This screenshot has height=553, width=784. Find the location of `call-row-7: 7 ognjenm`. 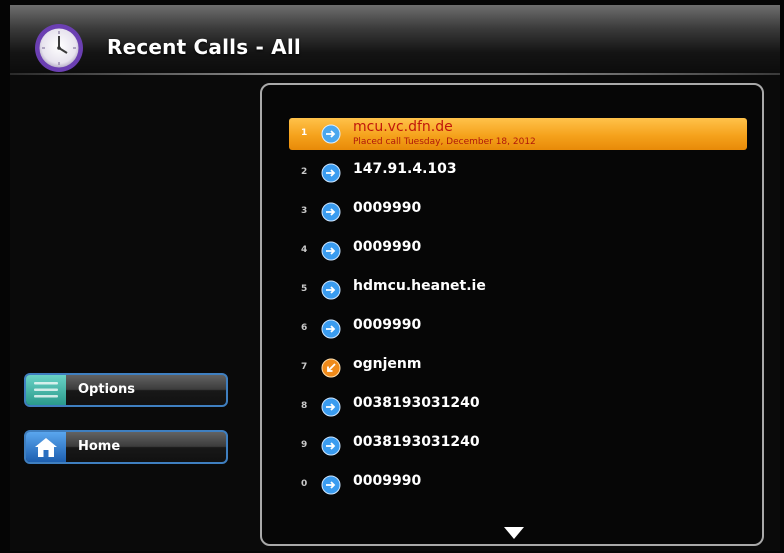

call-row-7: 7 ognjenm is located at coordinates (518, 368).